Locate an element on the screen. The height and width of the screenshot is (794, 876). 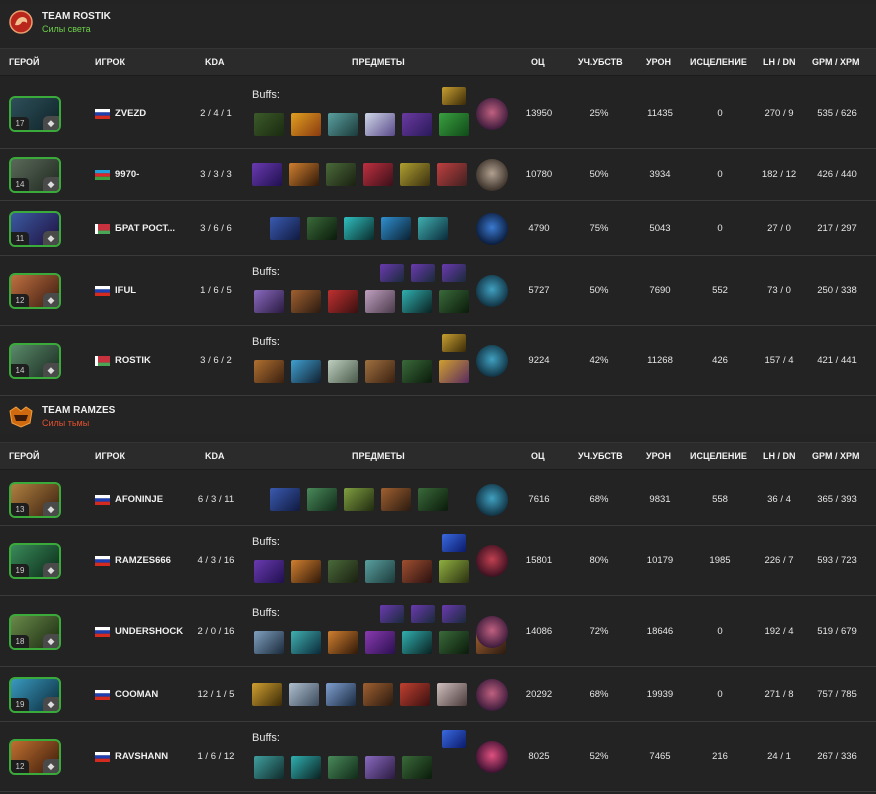
player-name: IFUL is located at coordinates (125, 290).